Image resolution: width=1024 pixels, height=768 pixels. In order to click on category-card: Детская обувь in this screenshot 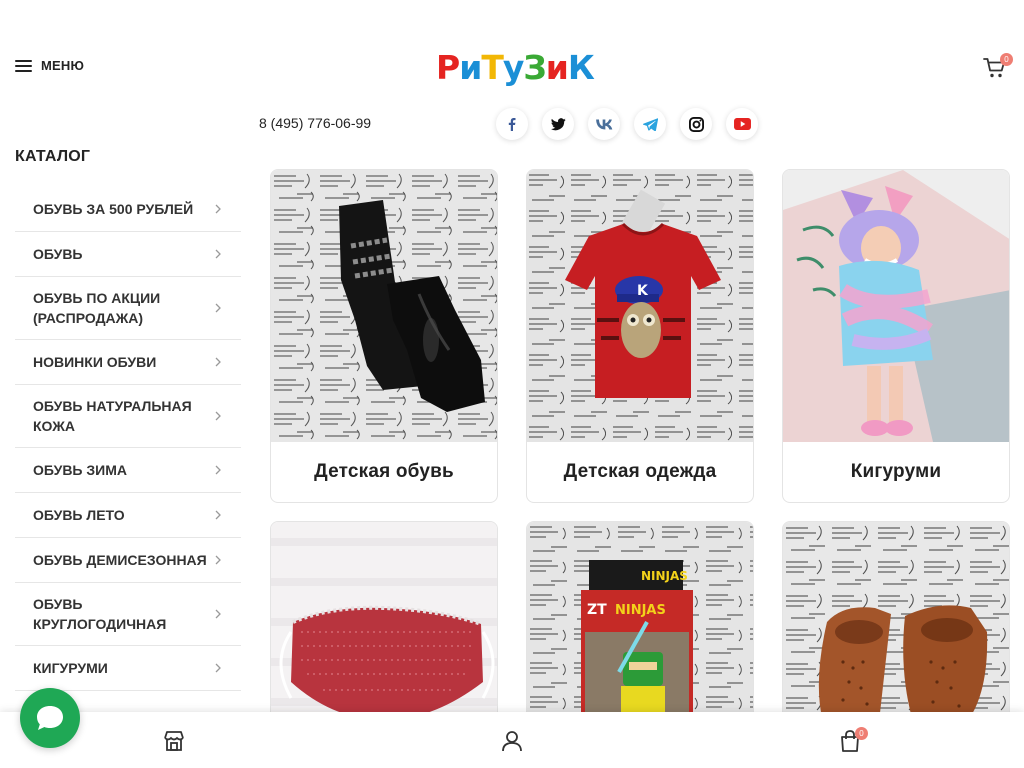, I will do `click(384, 336)`.